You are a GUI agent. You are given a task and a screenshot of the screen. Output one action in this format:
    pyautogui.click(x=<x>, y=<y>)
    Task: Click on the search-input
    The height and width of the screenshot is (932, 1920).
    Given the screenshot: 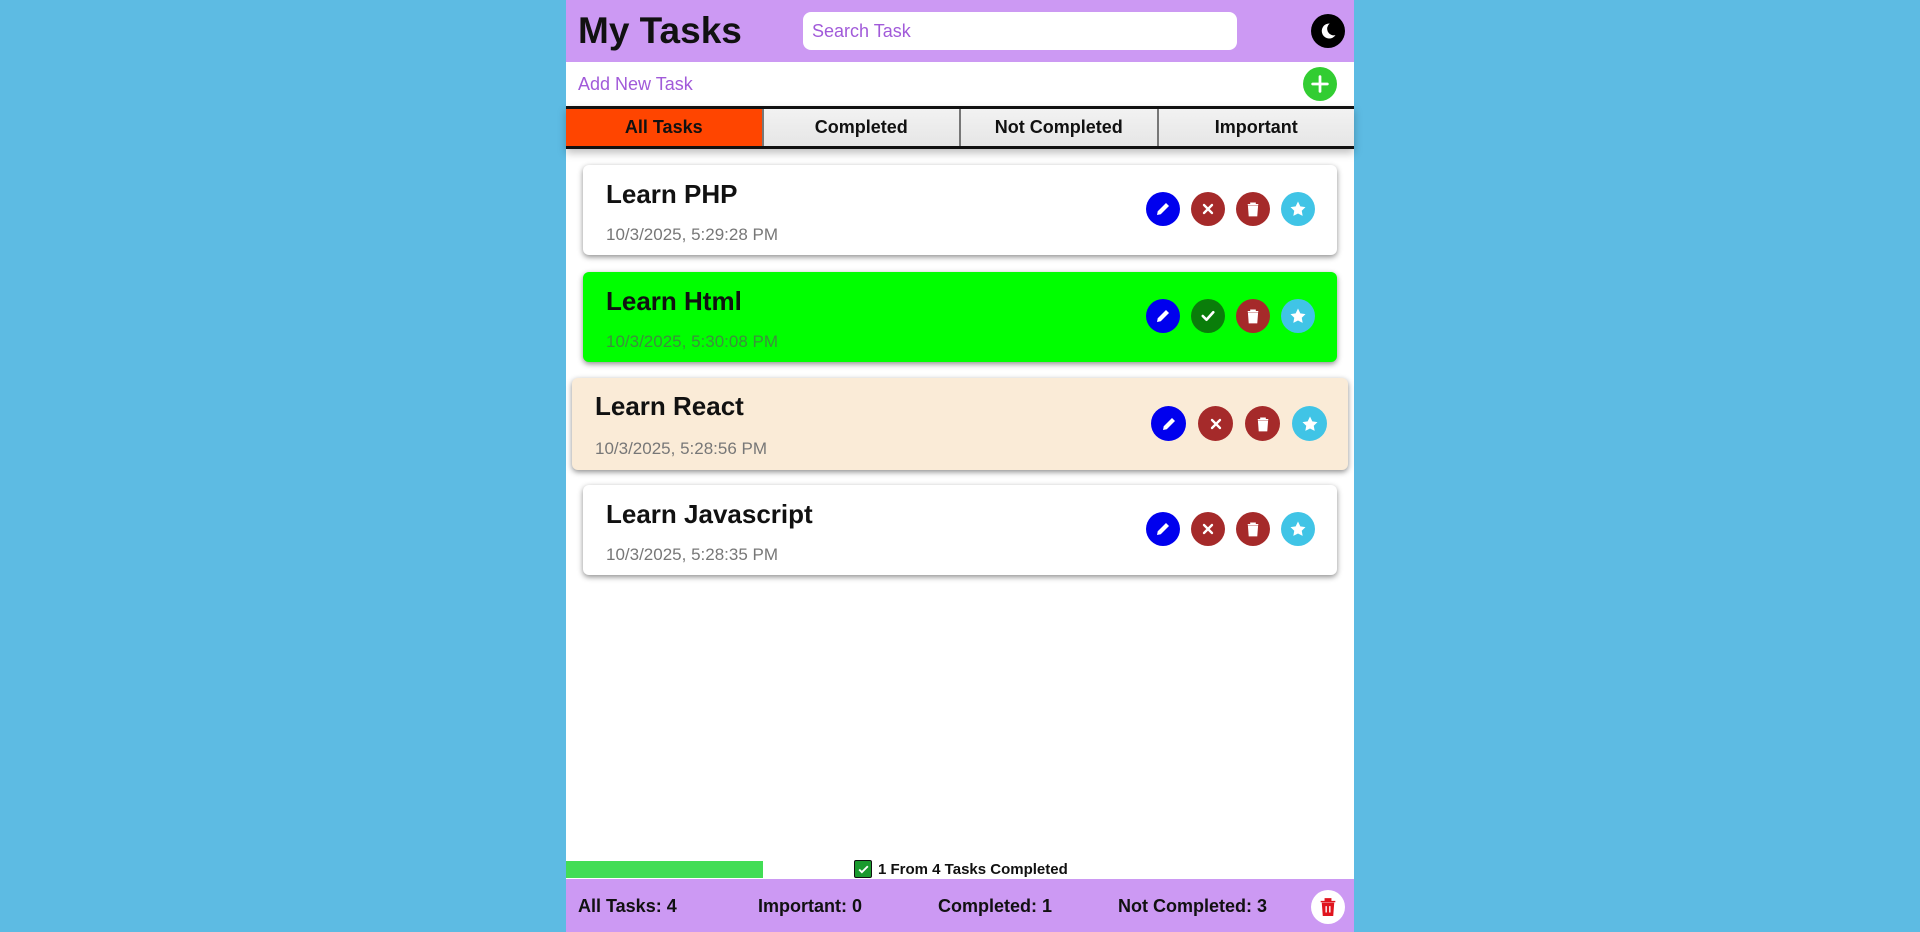 What is the action you would take?
    pyautogui.click(x=1020, y=31)
    